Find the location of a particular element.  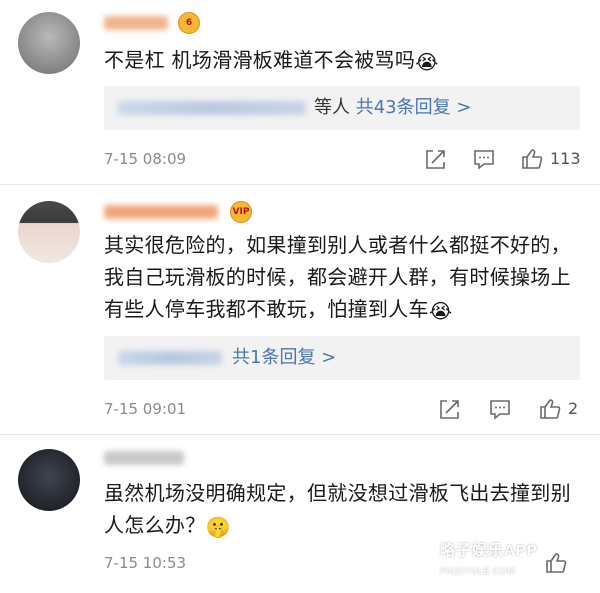

shushing-emoji-icon: 🤫 is located at coordinates (218, 527).